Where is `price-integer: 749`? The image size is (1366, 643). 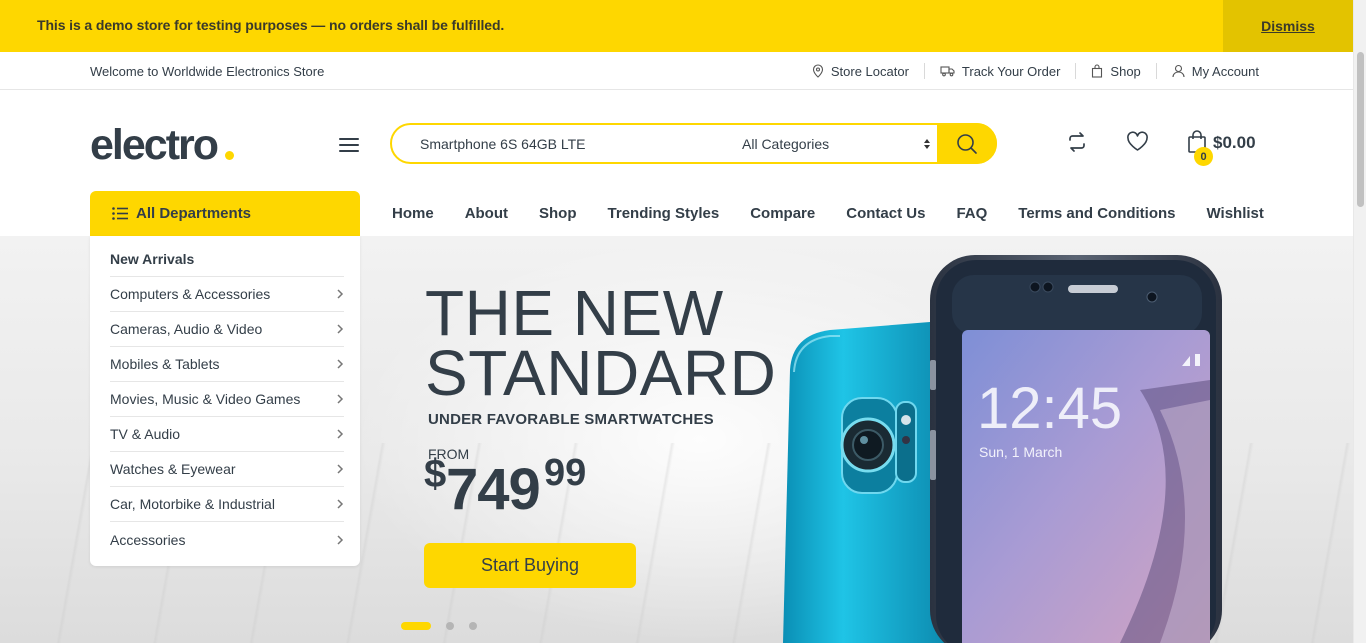 price-integer: 749 is located at coordinates (493, 489).